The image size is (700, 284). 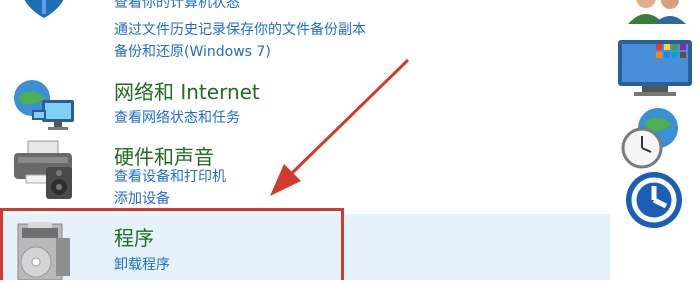 What do you see at coordinates (44, 169) in the screenshot?
I see `hardware-sound-icon` at bounding box center [44, 169].